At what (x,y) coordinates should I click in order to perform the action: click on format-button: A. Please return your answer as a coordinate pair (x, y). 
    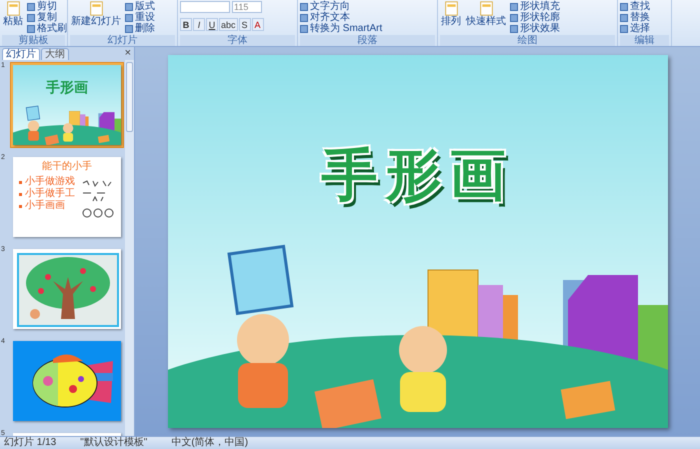
    Looking at the image, I should click on (258, 24).